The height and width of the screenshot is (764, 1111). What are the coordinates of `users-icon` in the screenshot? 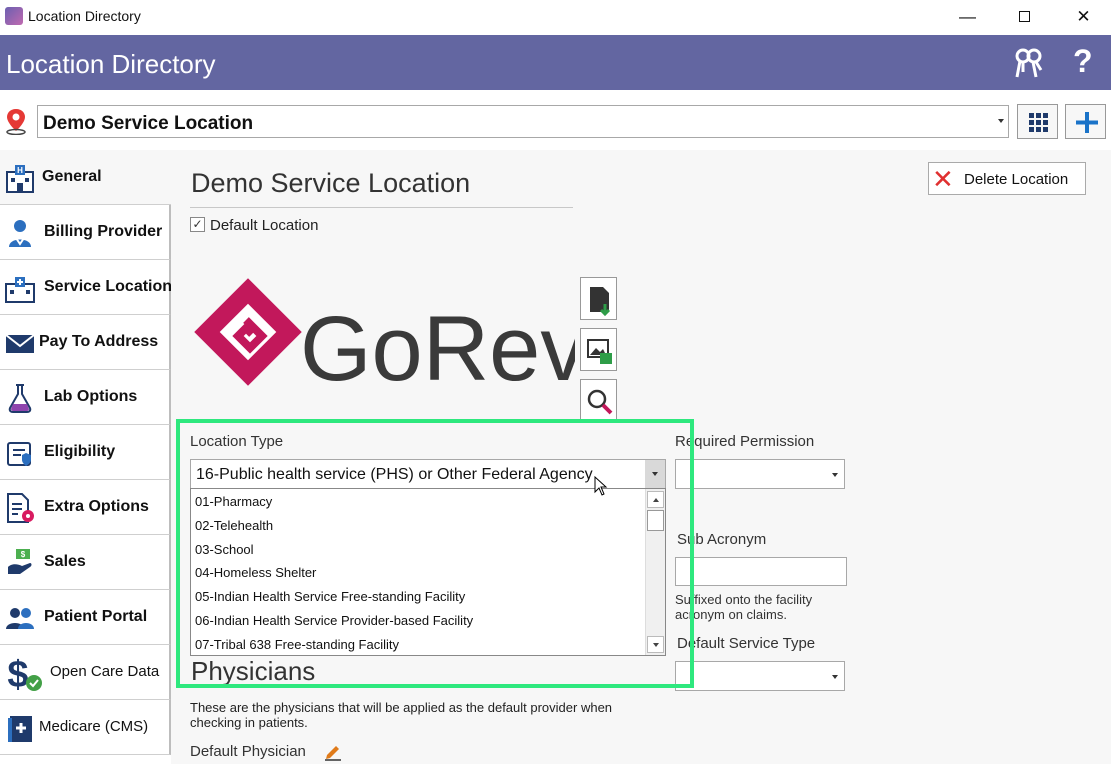 It's located at (20, 618).